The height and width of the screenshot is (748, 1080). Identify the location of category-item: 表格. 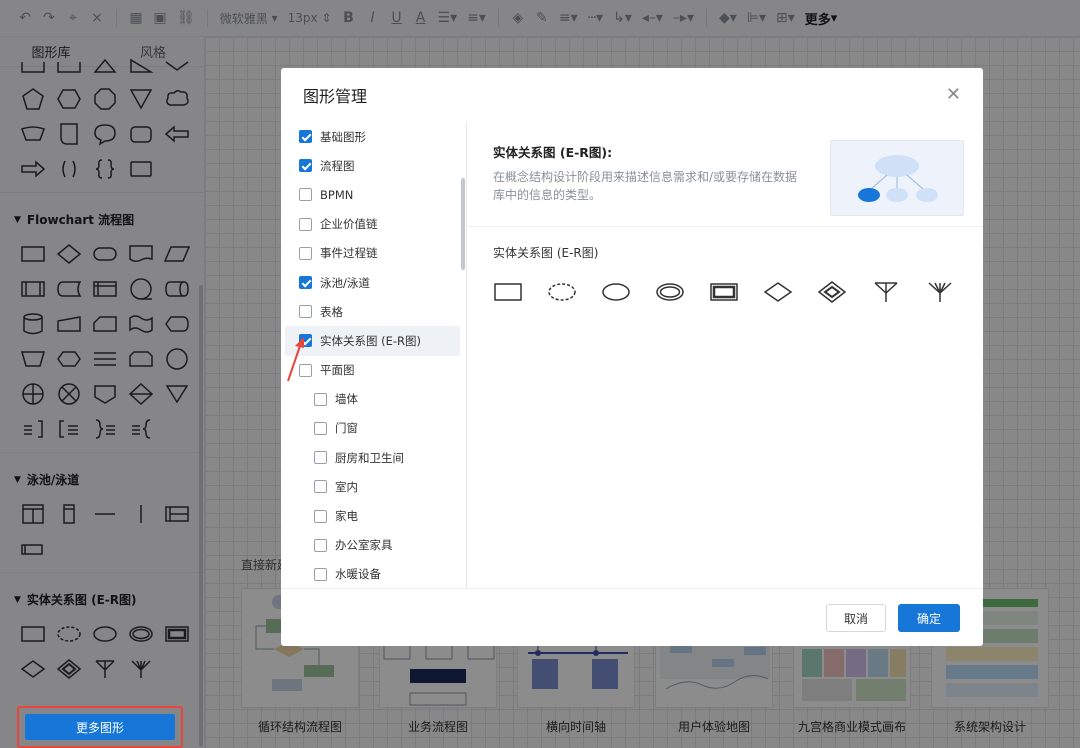
(373, 311).